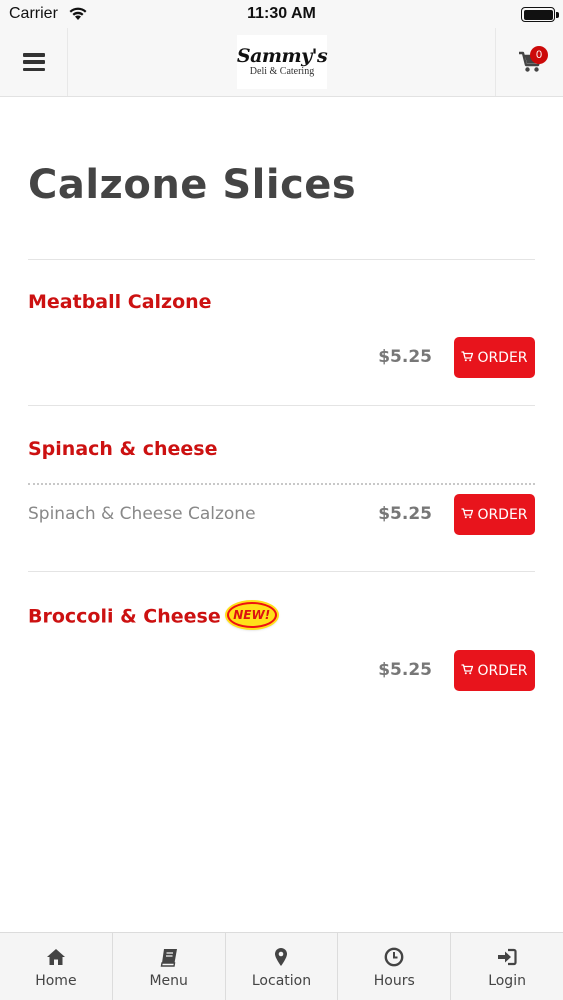 Image resolution: width=563 pixels, height=1000 pixels. Describe the element at coordinates (120, 302) in the screenshot. I see `item-name: Meatball Calzone` at that location.